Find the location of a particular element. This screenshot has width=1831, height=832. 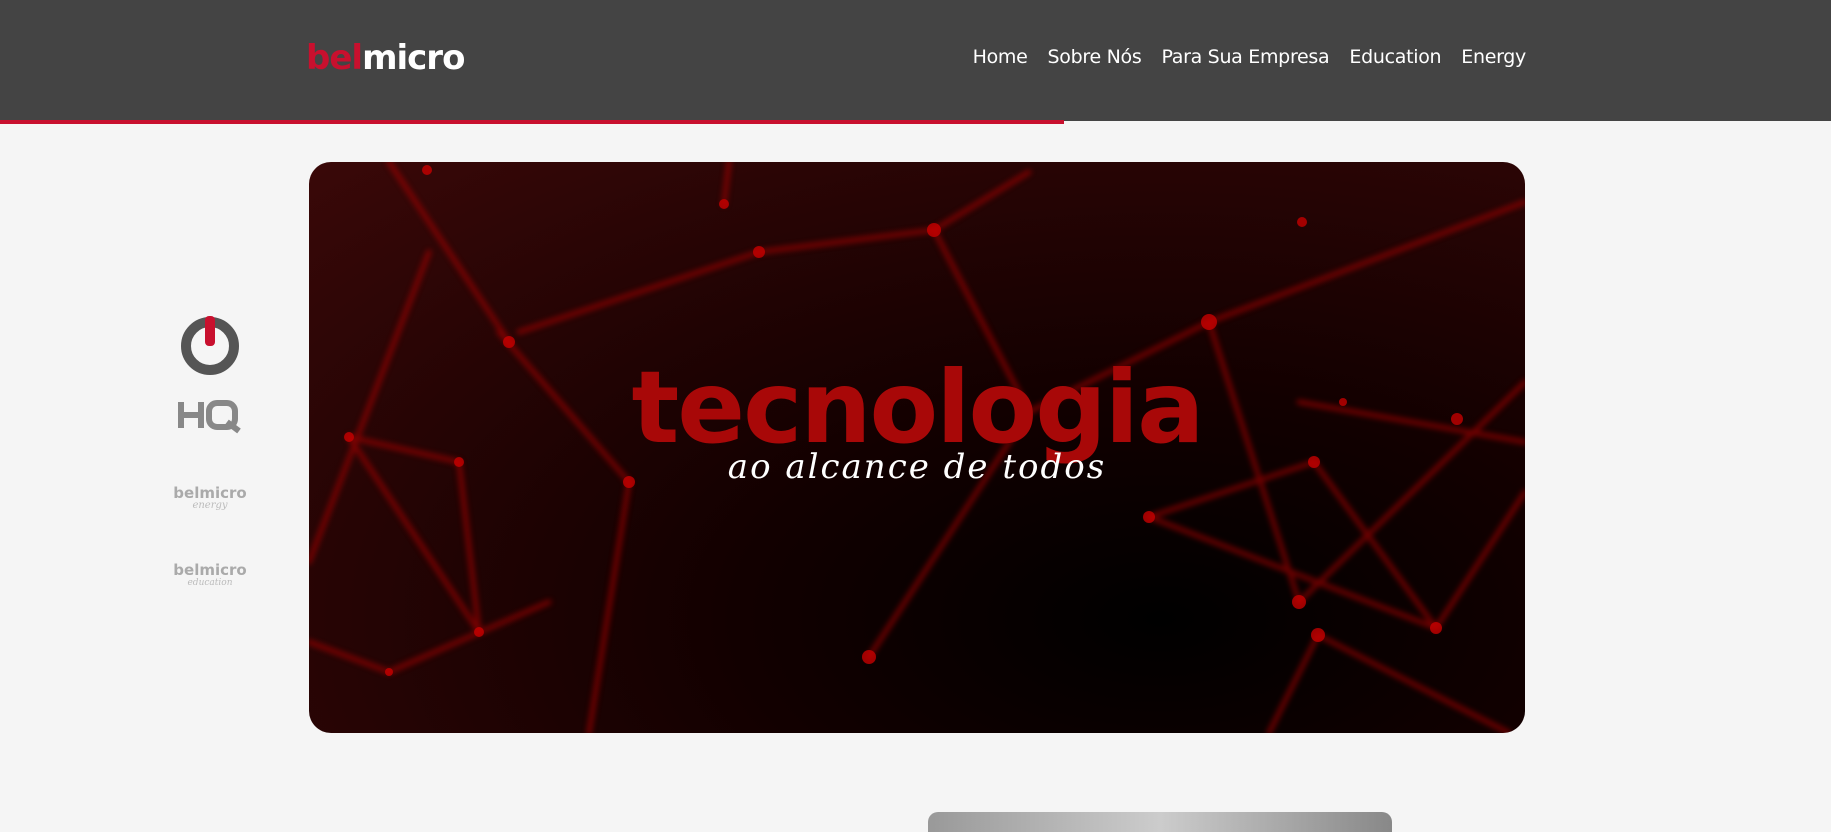

energy-logo-text: belmicro is located at coordinates (210, 493).